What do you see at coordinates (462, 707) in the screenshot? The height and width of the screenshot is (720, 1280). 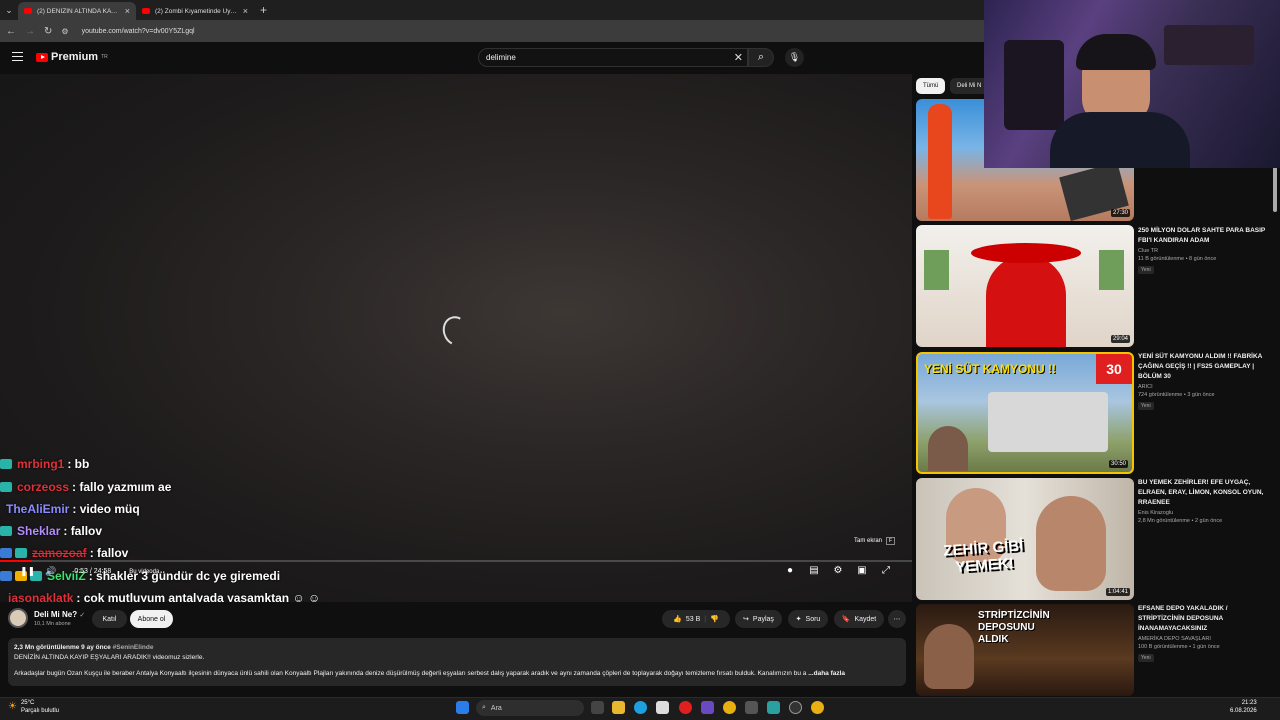 I see `start-icon` at bounding box center [462, 707].